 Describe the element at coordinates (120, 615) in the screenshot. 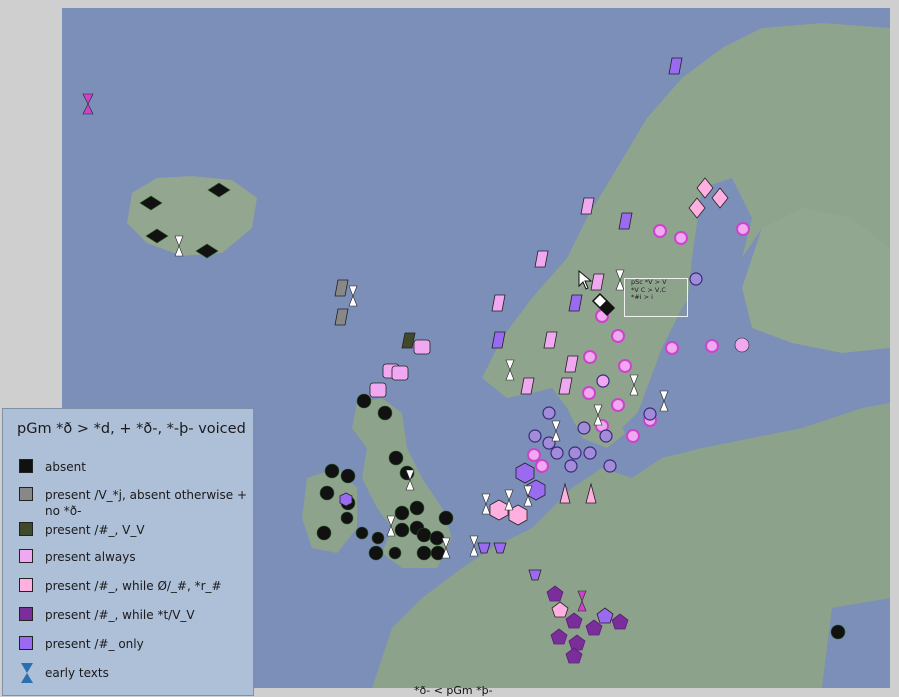

I see `legend-label: present /#_, while *t/V_V` at that location.